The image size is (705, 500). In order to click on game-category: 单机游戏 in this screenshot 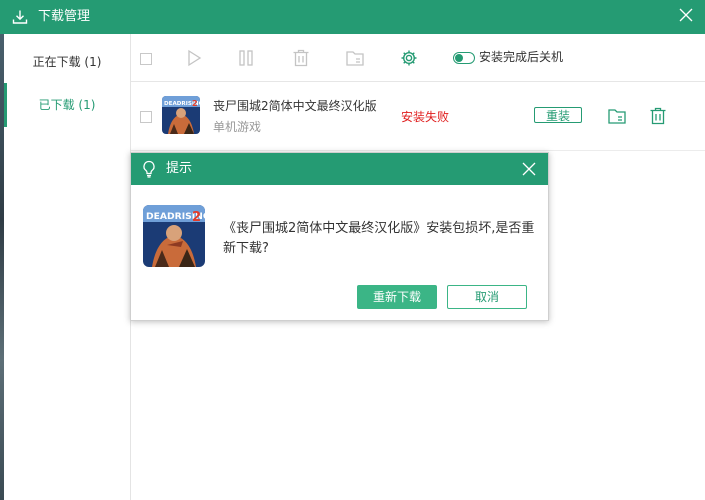, I will do `click(237, 127)`.